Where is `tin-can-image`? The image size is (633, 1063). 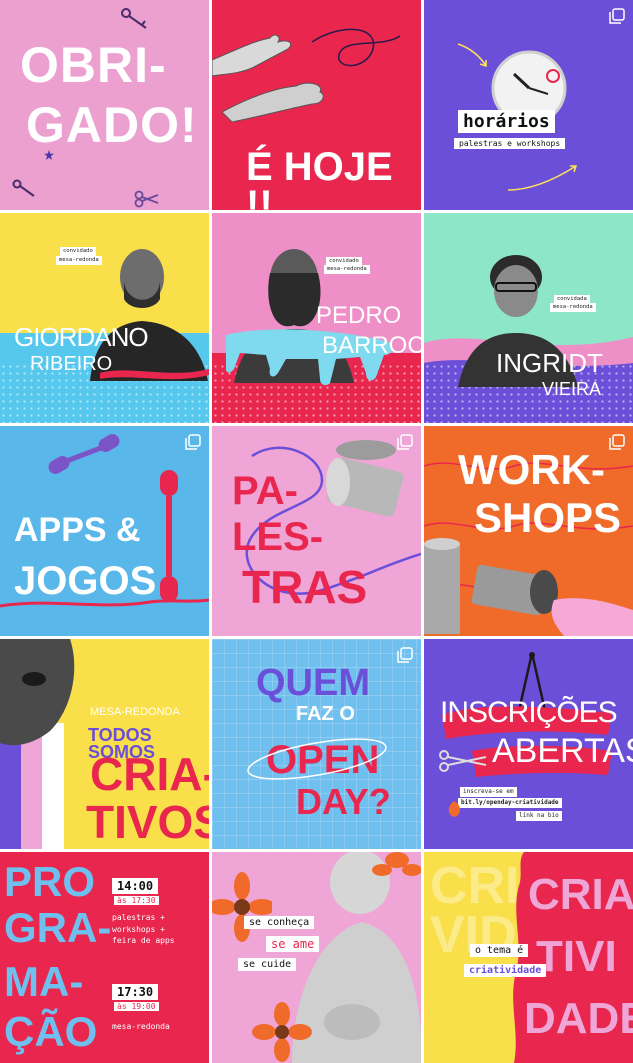 tin-can-image is located at coordinates (528, 587).